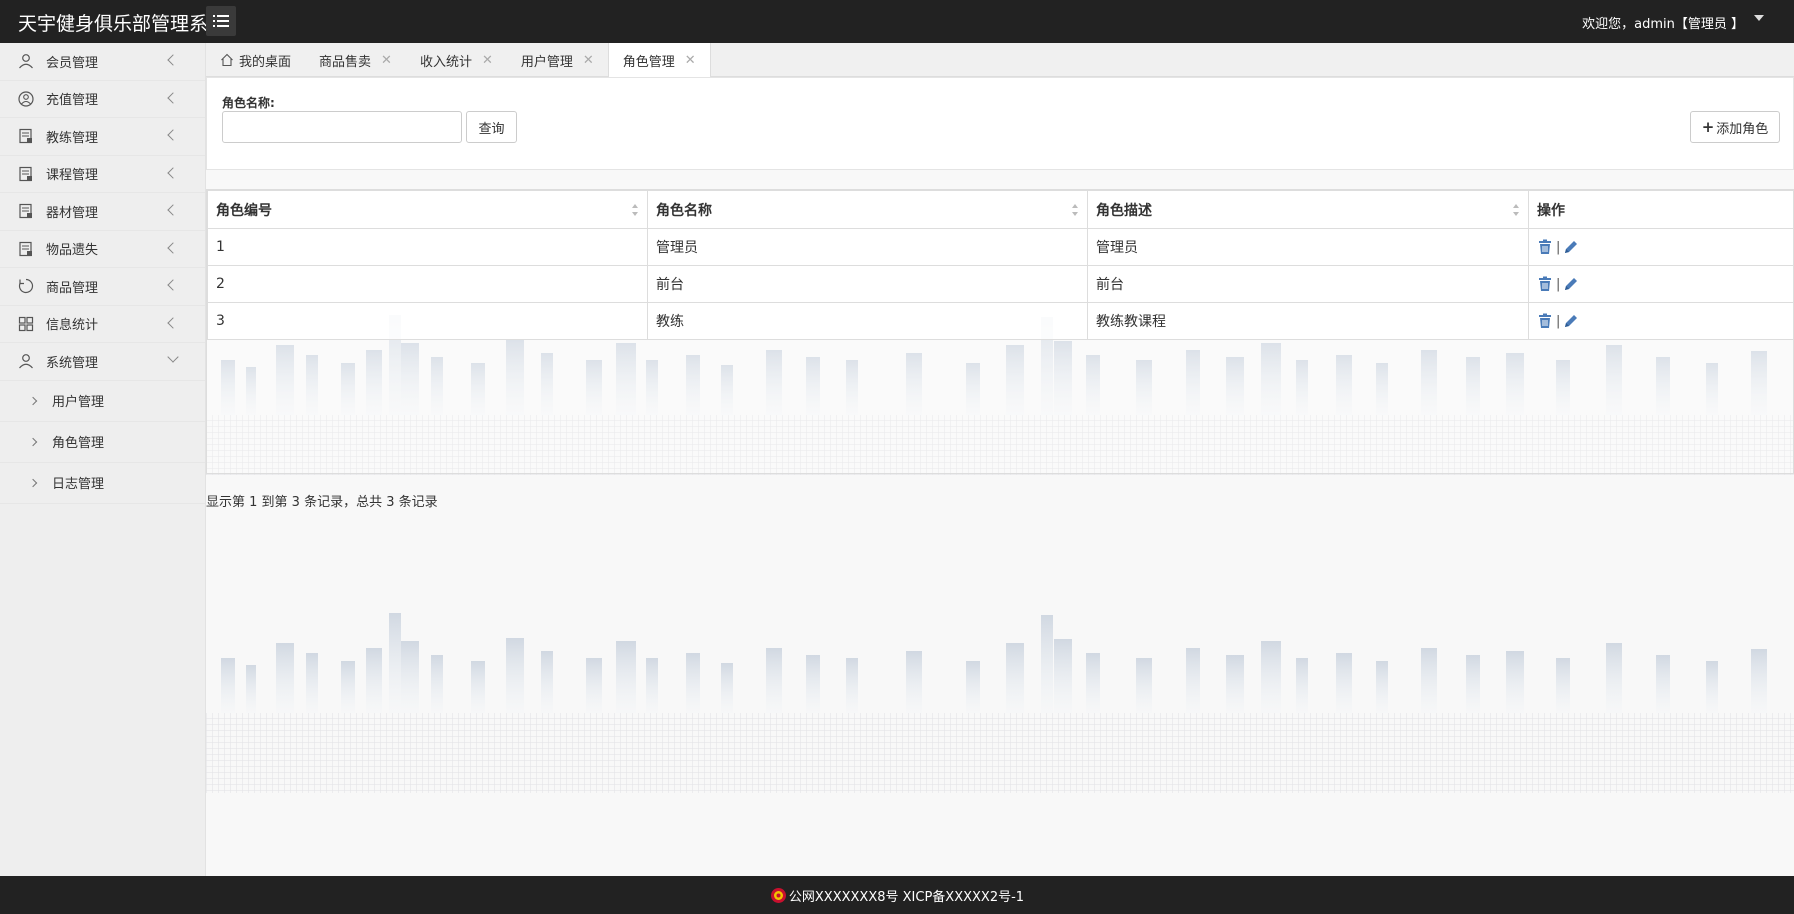 The width and height of the screenshot is (1794, 914). Describe the element at coordinates (244, 210) in the screenshot. I see `column-header-label: 角色编号` at that location.